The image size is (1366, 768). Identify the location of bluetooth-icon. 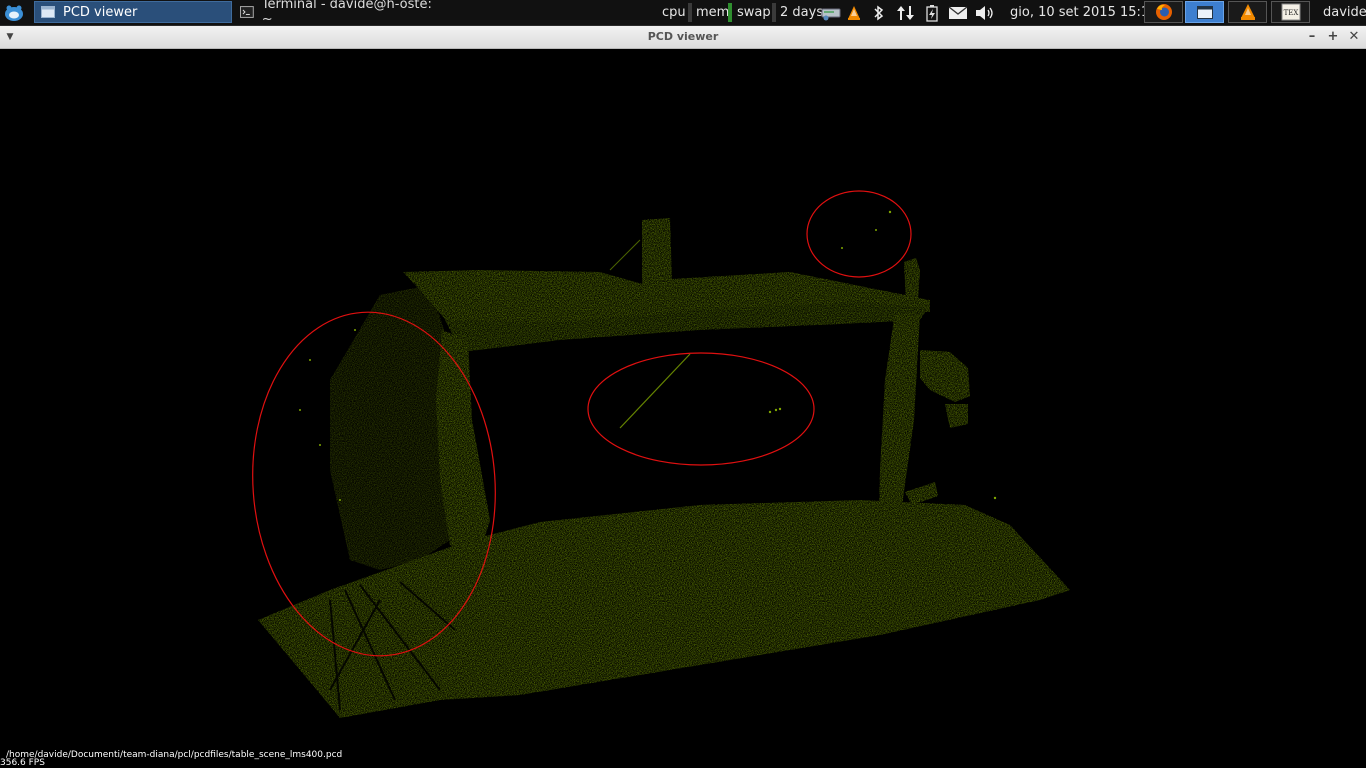
(879, 12).